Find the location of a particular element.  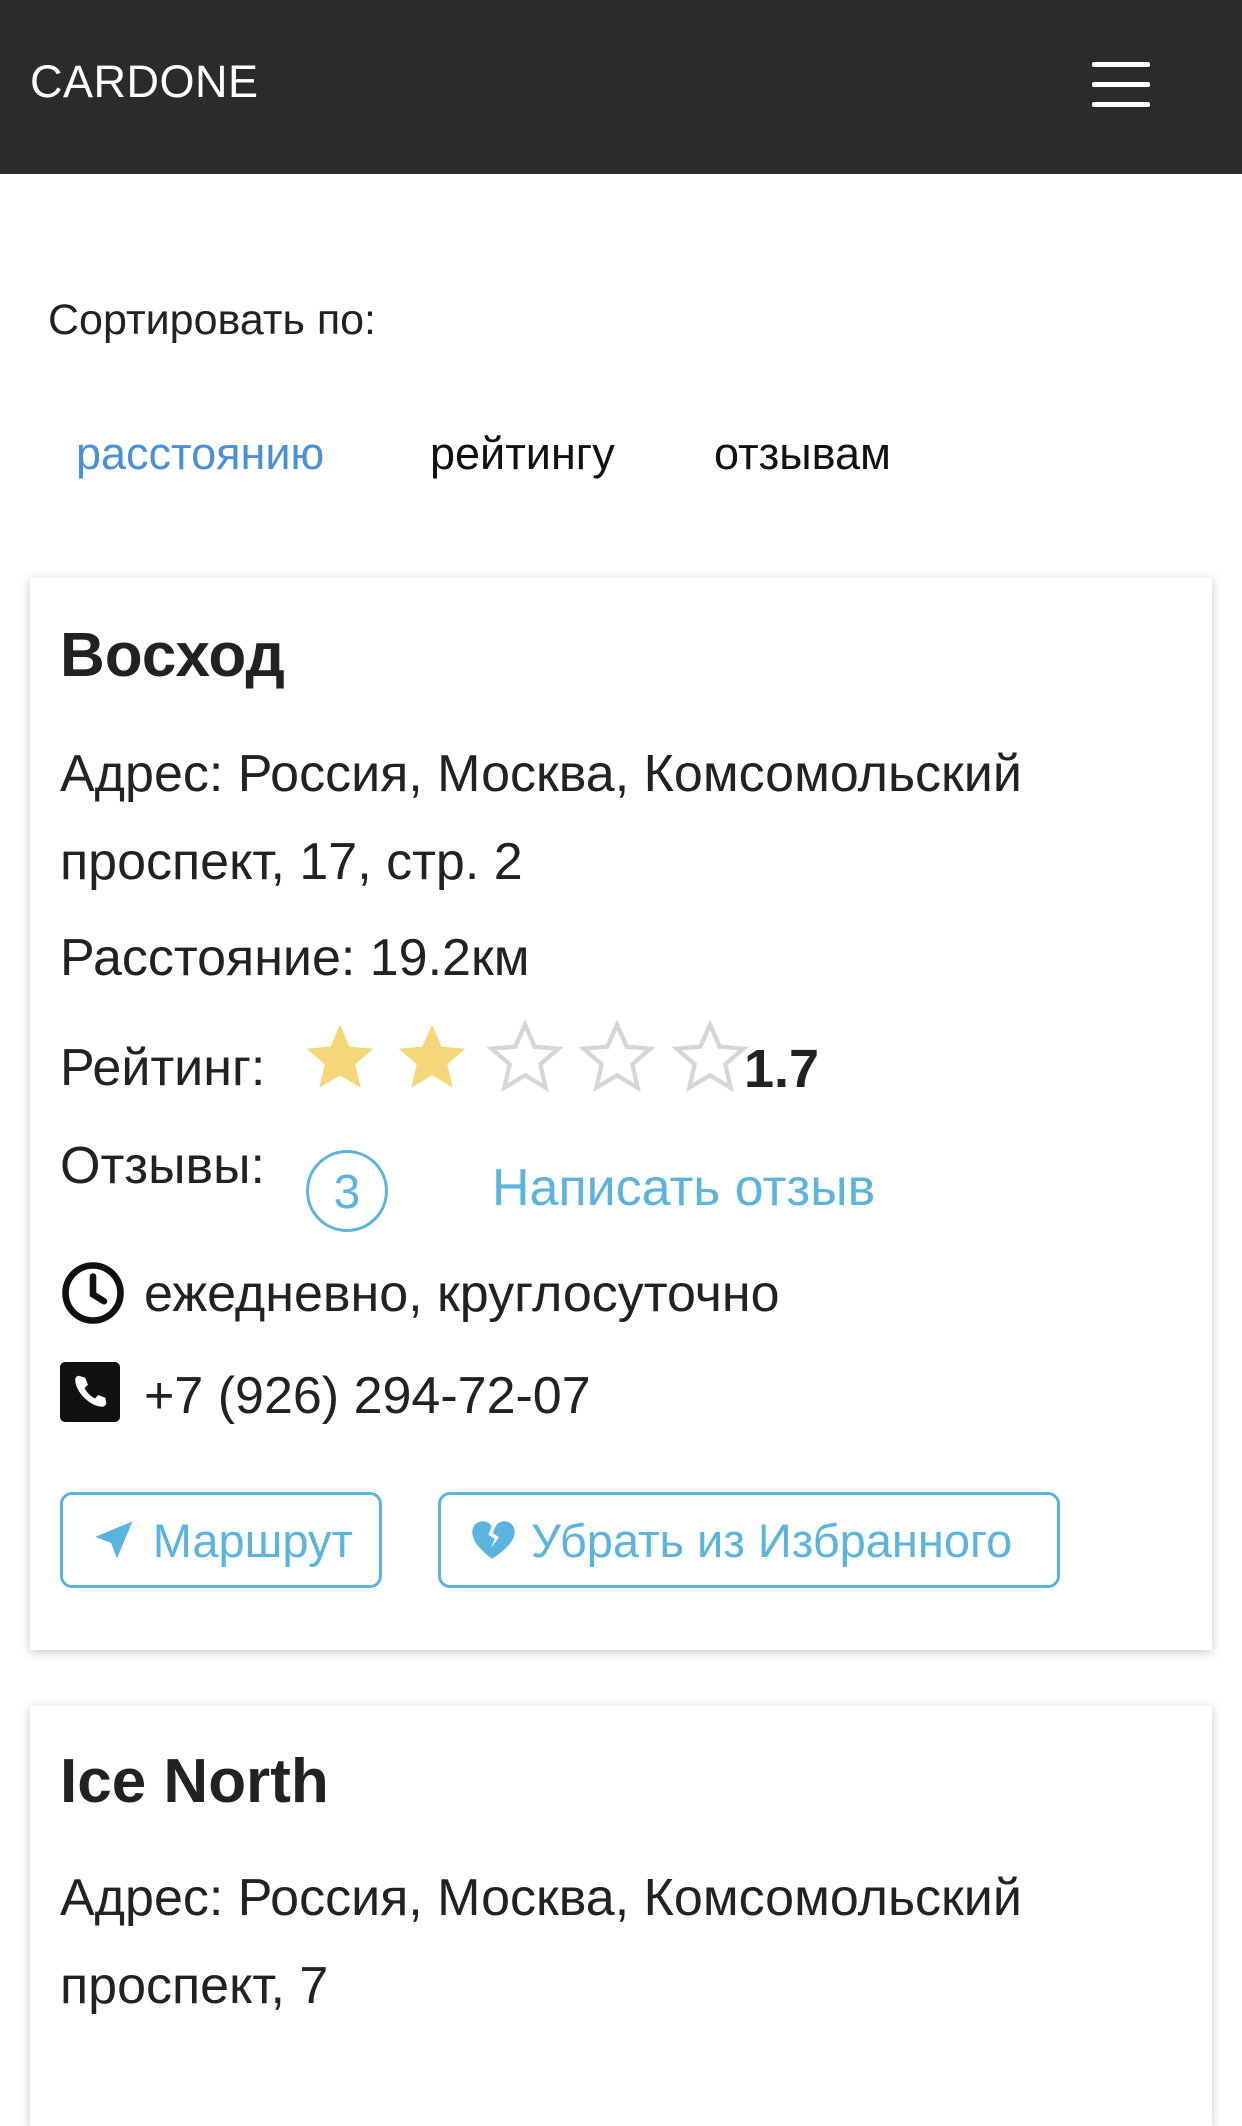

opening-hours: ежедневно, круглосуточно is located at coordinates (462, 1294).